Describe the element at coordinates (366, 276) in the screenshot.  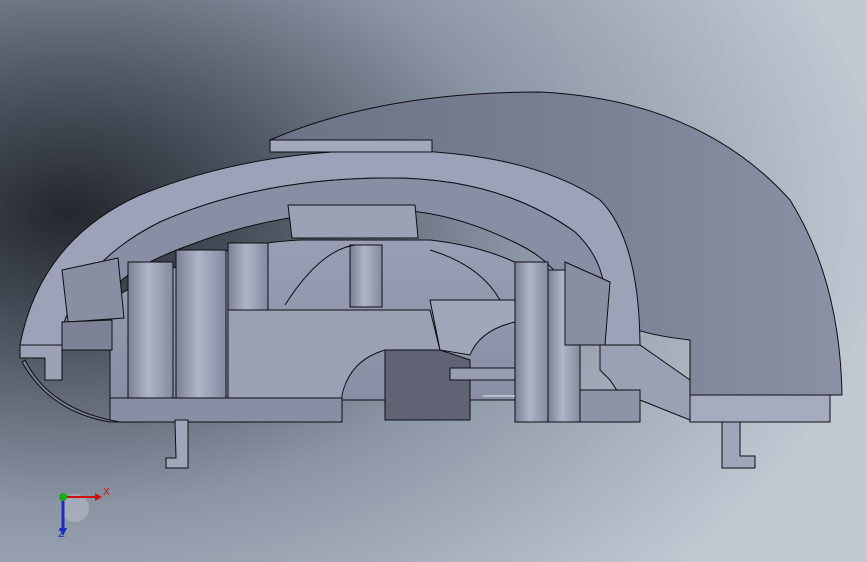
I see `center-post` at that location.